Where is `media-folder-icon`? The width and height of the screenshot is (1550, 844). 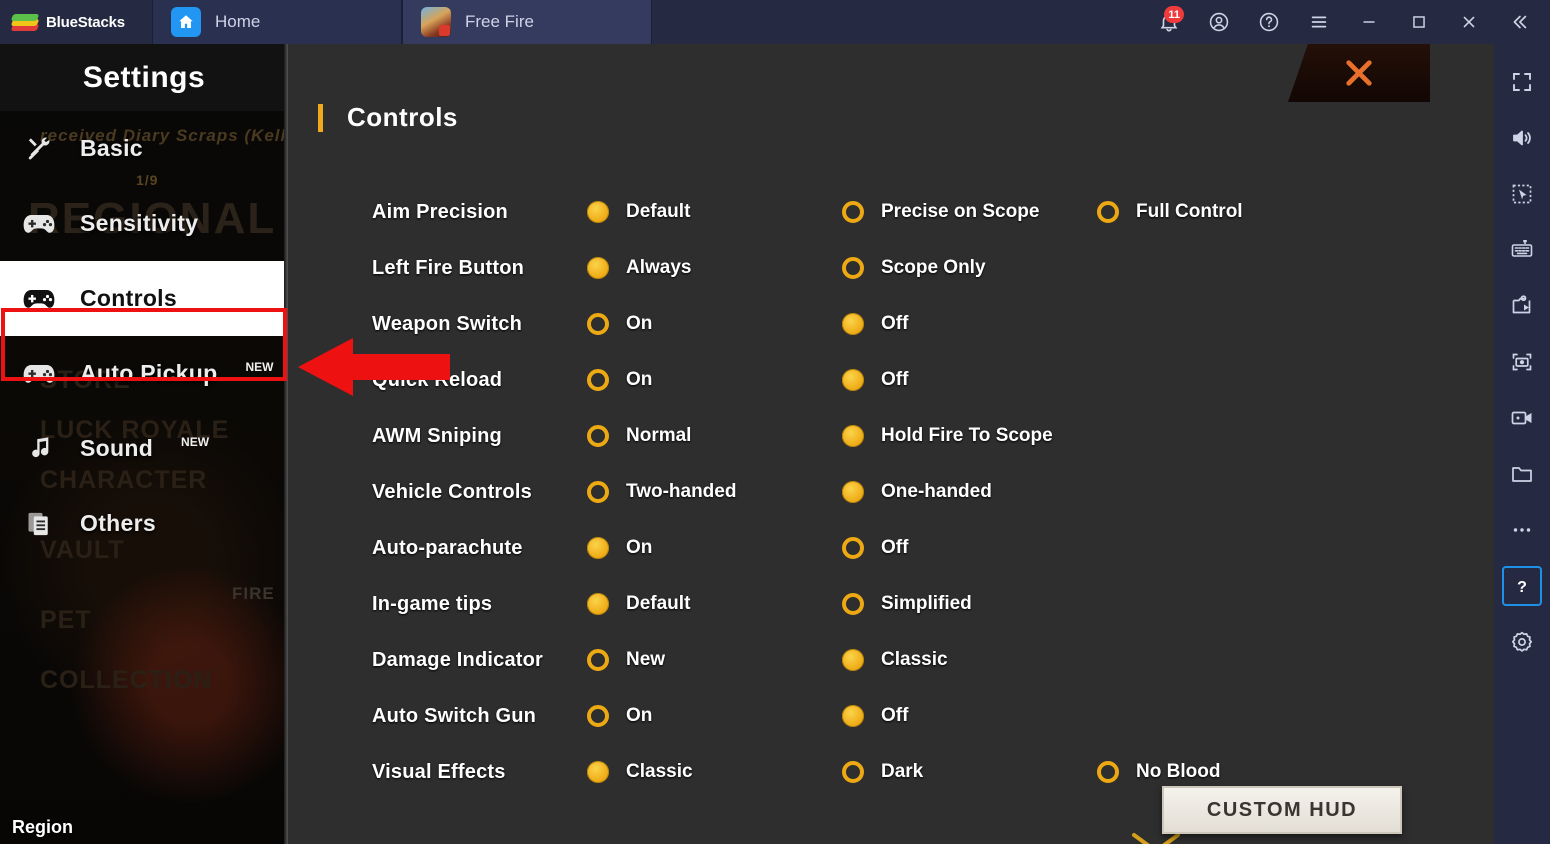
media-folder-icon is located at coordinates (1522, 474).